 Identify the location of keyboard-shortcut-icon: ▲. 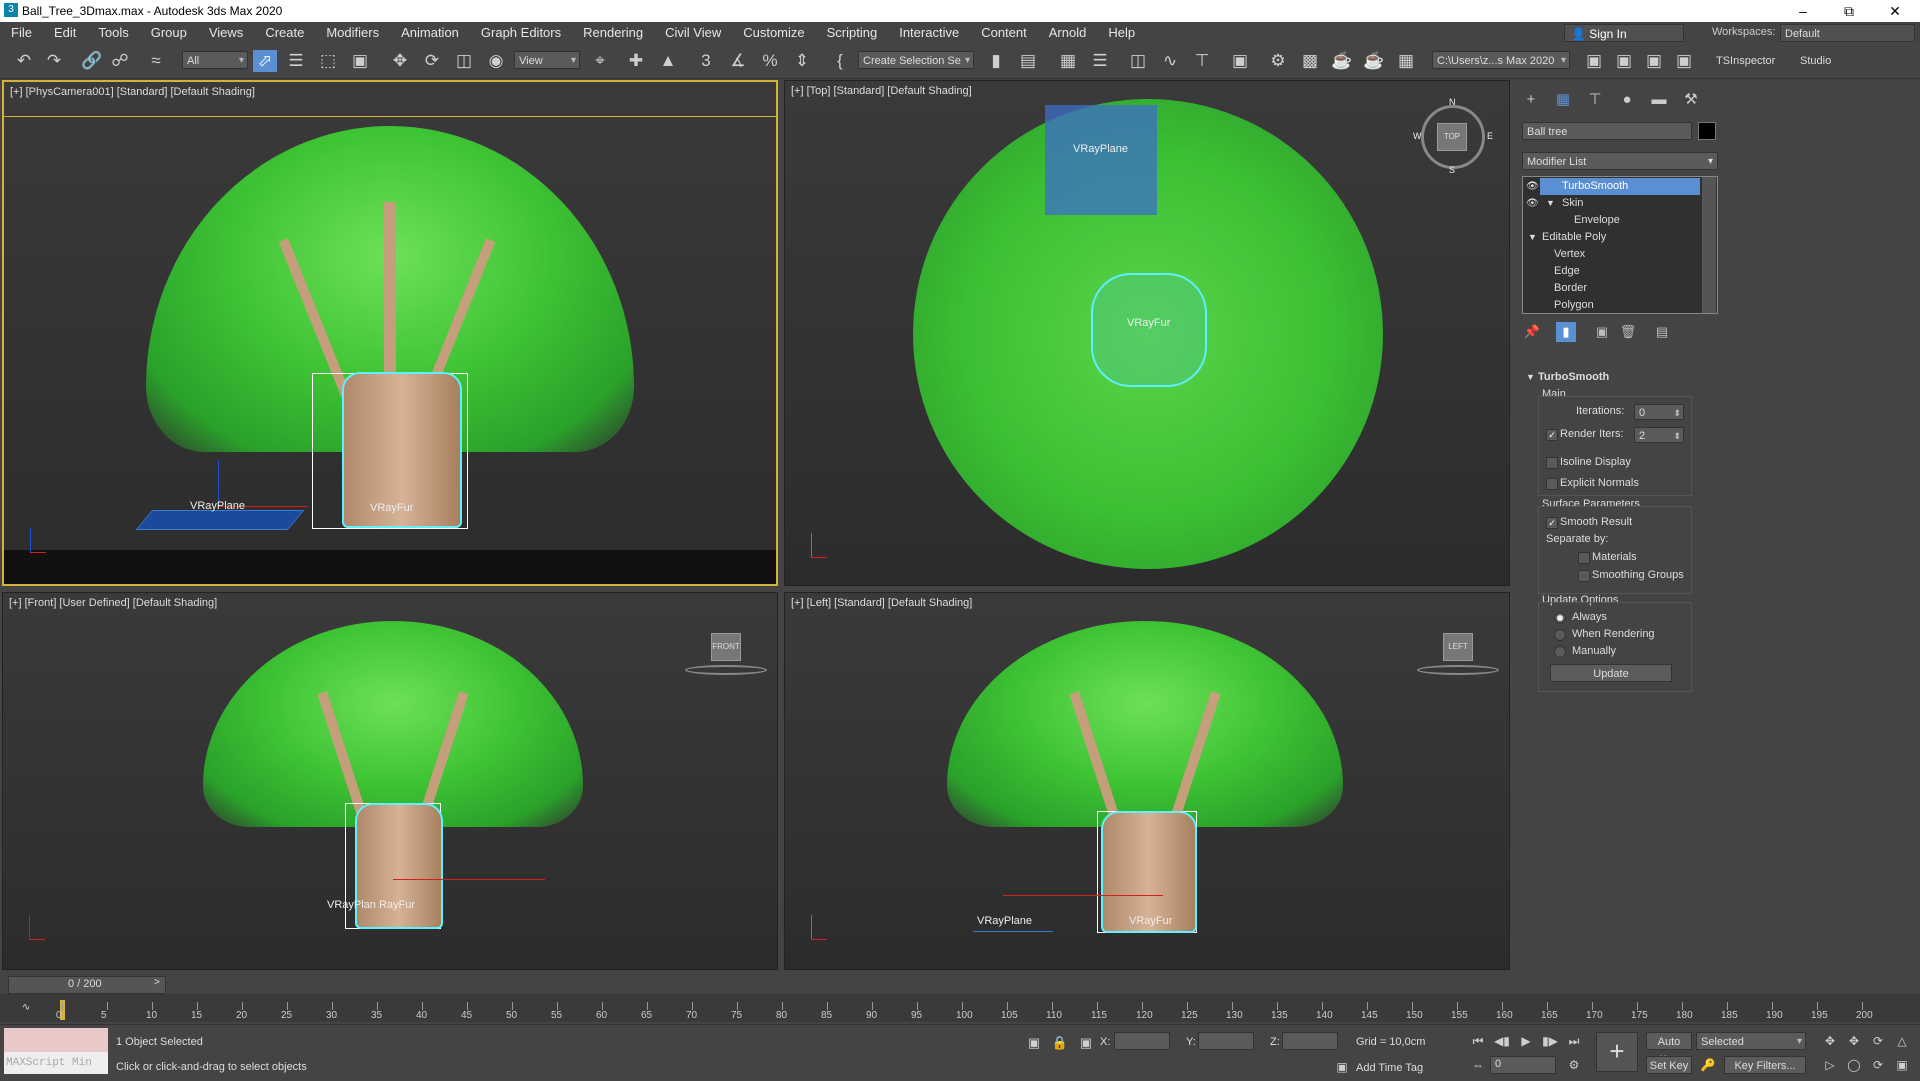
(668, 61).